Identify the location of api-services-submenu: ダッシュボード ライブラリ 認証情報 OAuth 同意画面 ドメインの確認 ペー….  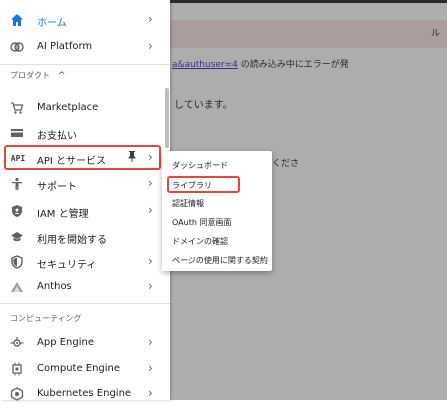
(217, 211).